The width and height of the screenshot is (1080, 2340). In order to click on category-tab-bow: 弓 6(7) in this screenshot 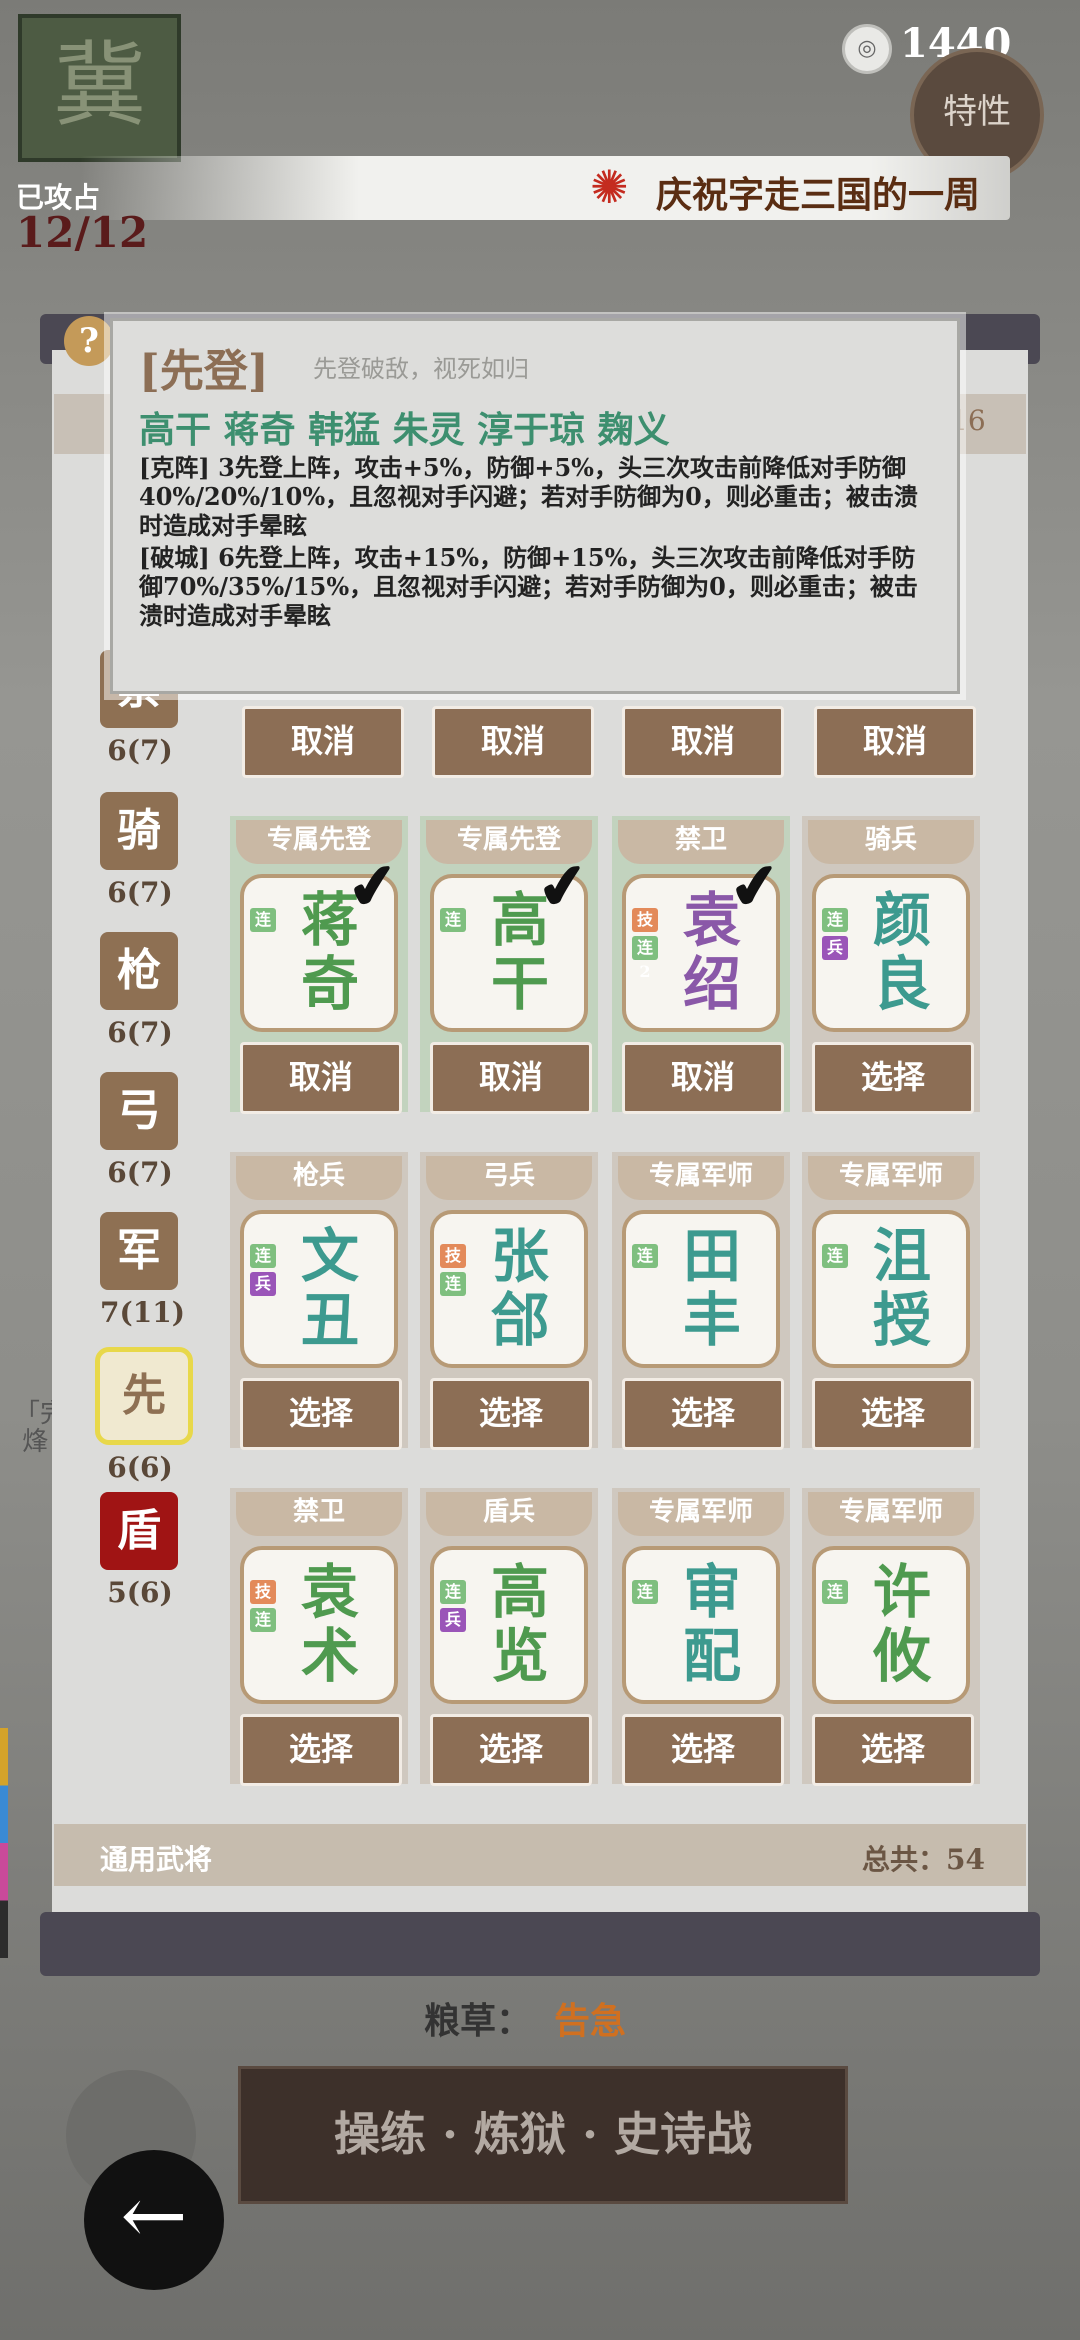, I will do `click(140, 1130)`.